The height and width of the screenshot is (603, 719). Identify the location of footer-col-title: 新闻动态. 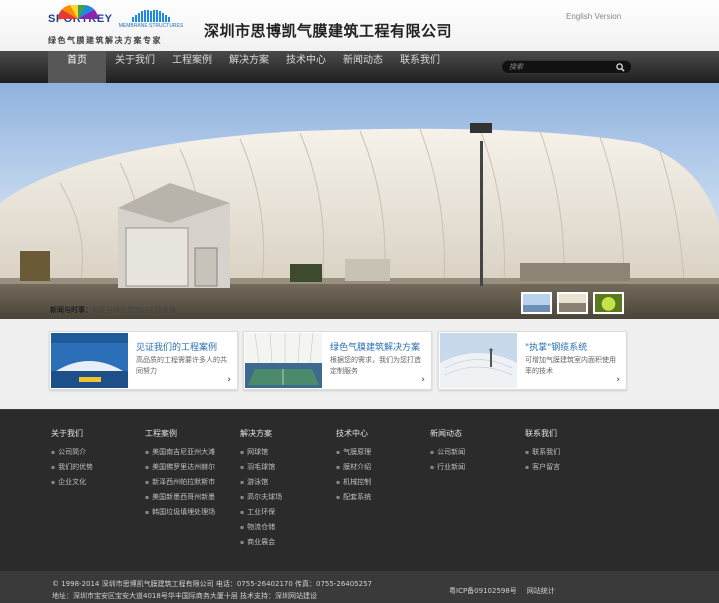
(447, 433).